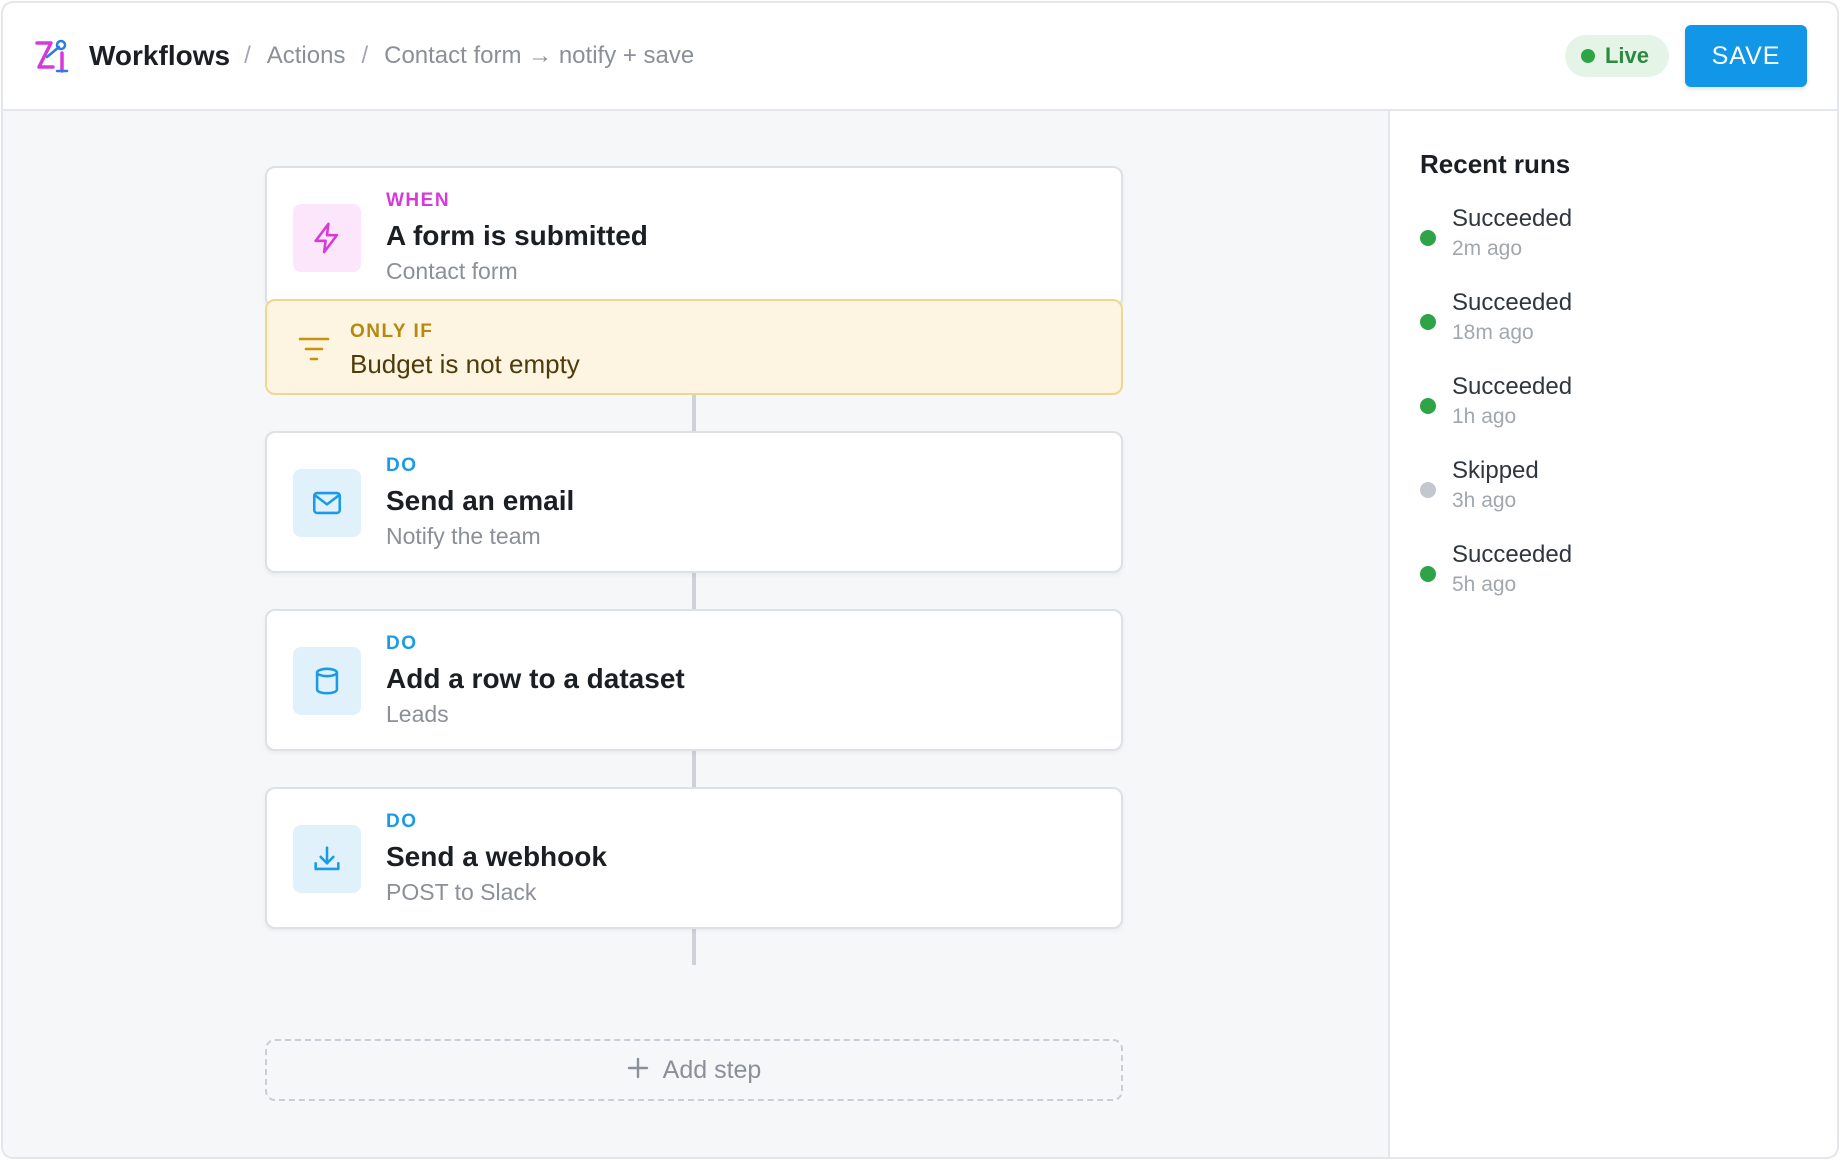 Image resolution: width=1840 pixels, height=1160 pixels. I want to click on filter-icon, so click(314, 349).